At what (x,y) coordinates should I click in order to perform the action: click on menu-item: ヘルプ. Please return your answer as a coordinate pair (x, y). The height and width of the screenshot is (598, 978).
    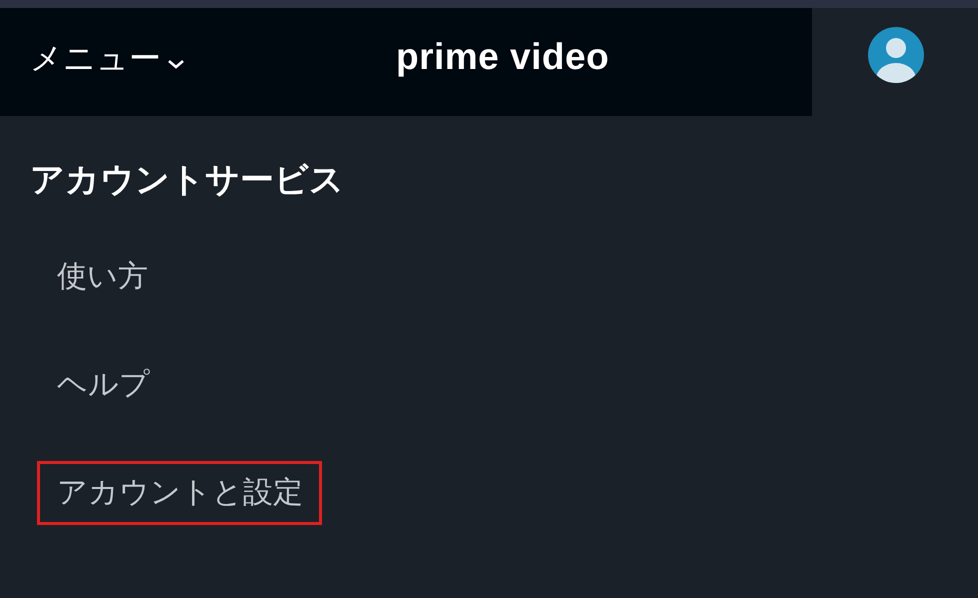
    Looking at the image, I should click on (103, 385).